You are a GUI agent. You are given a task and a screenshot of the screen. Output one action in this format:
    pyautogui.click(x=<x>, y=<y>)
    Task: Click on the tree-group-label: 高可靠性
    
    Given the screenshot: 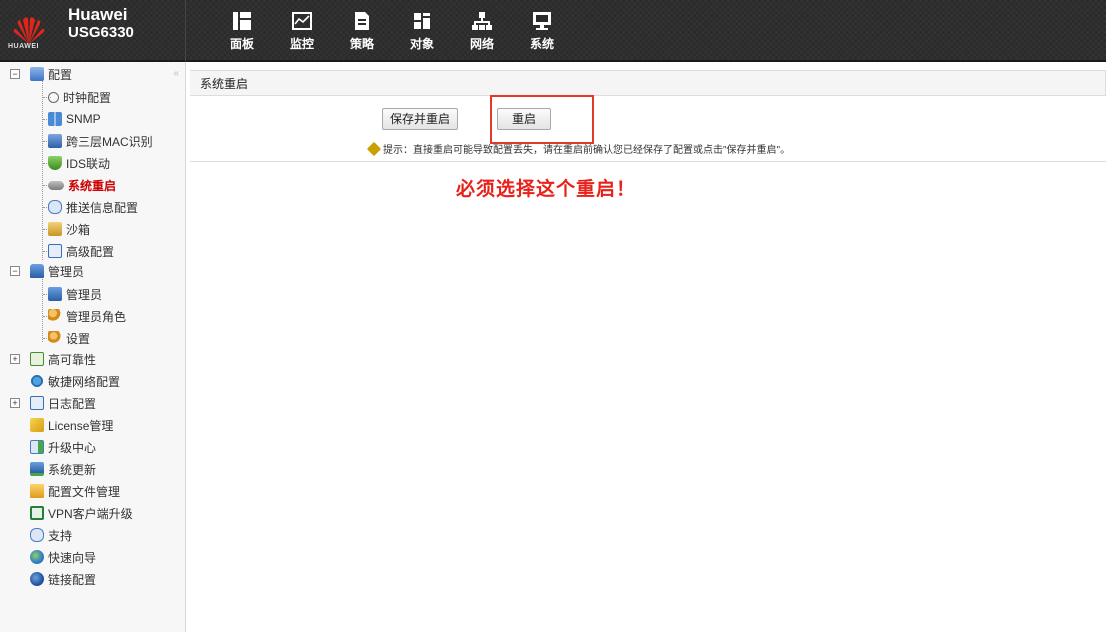 What is the action you would take?
    pyautogui.click(x=72, y=359)
    